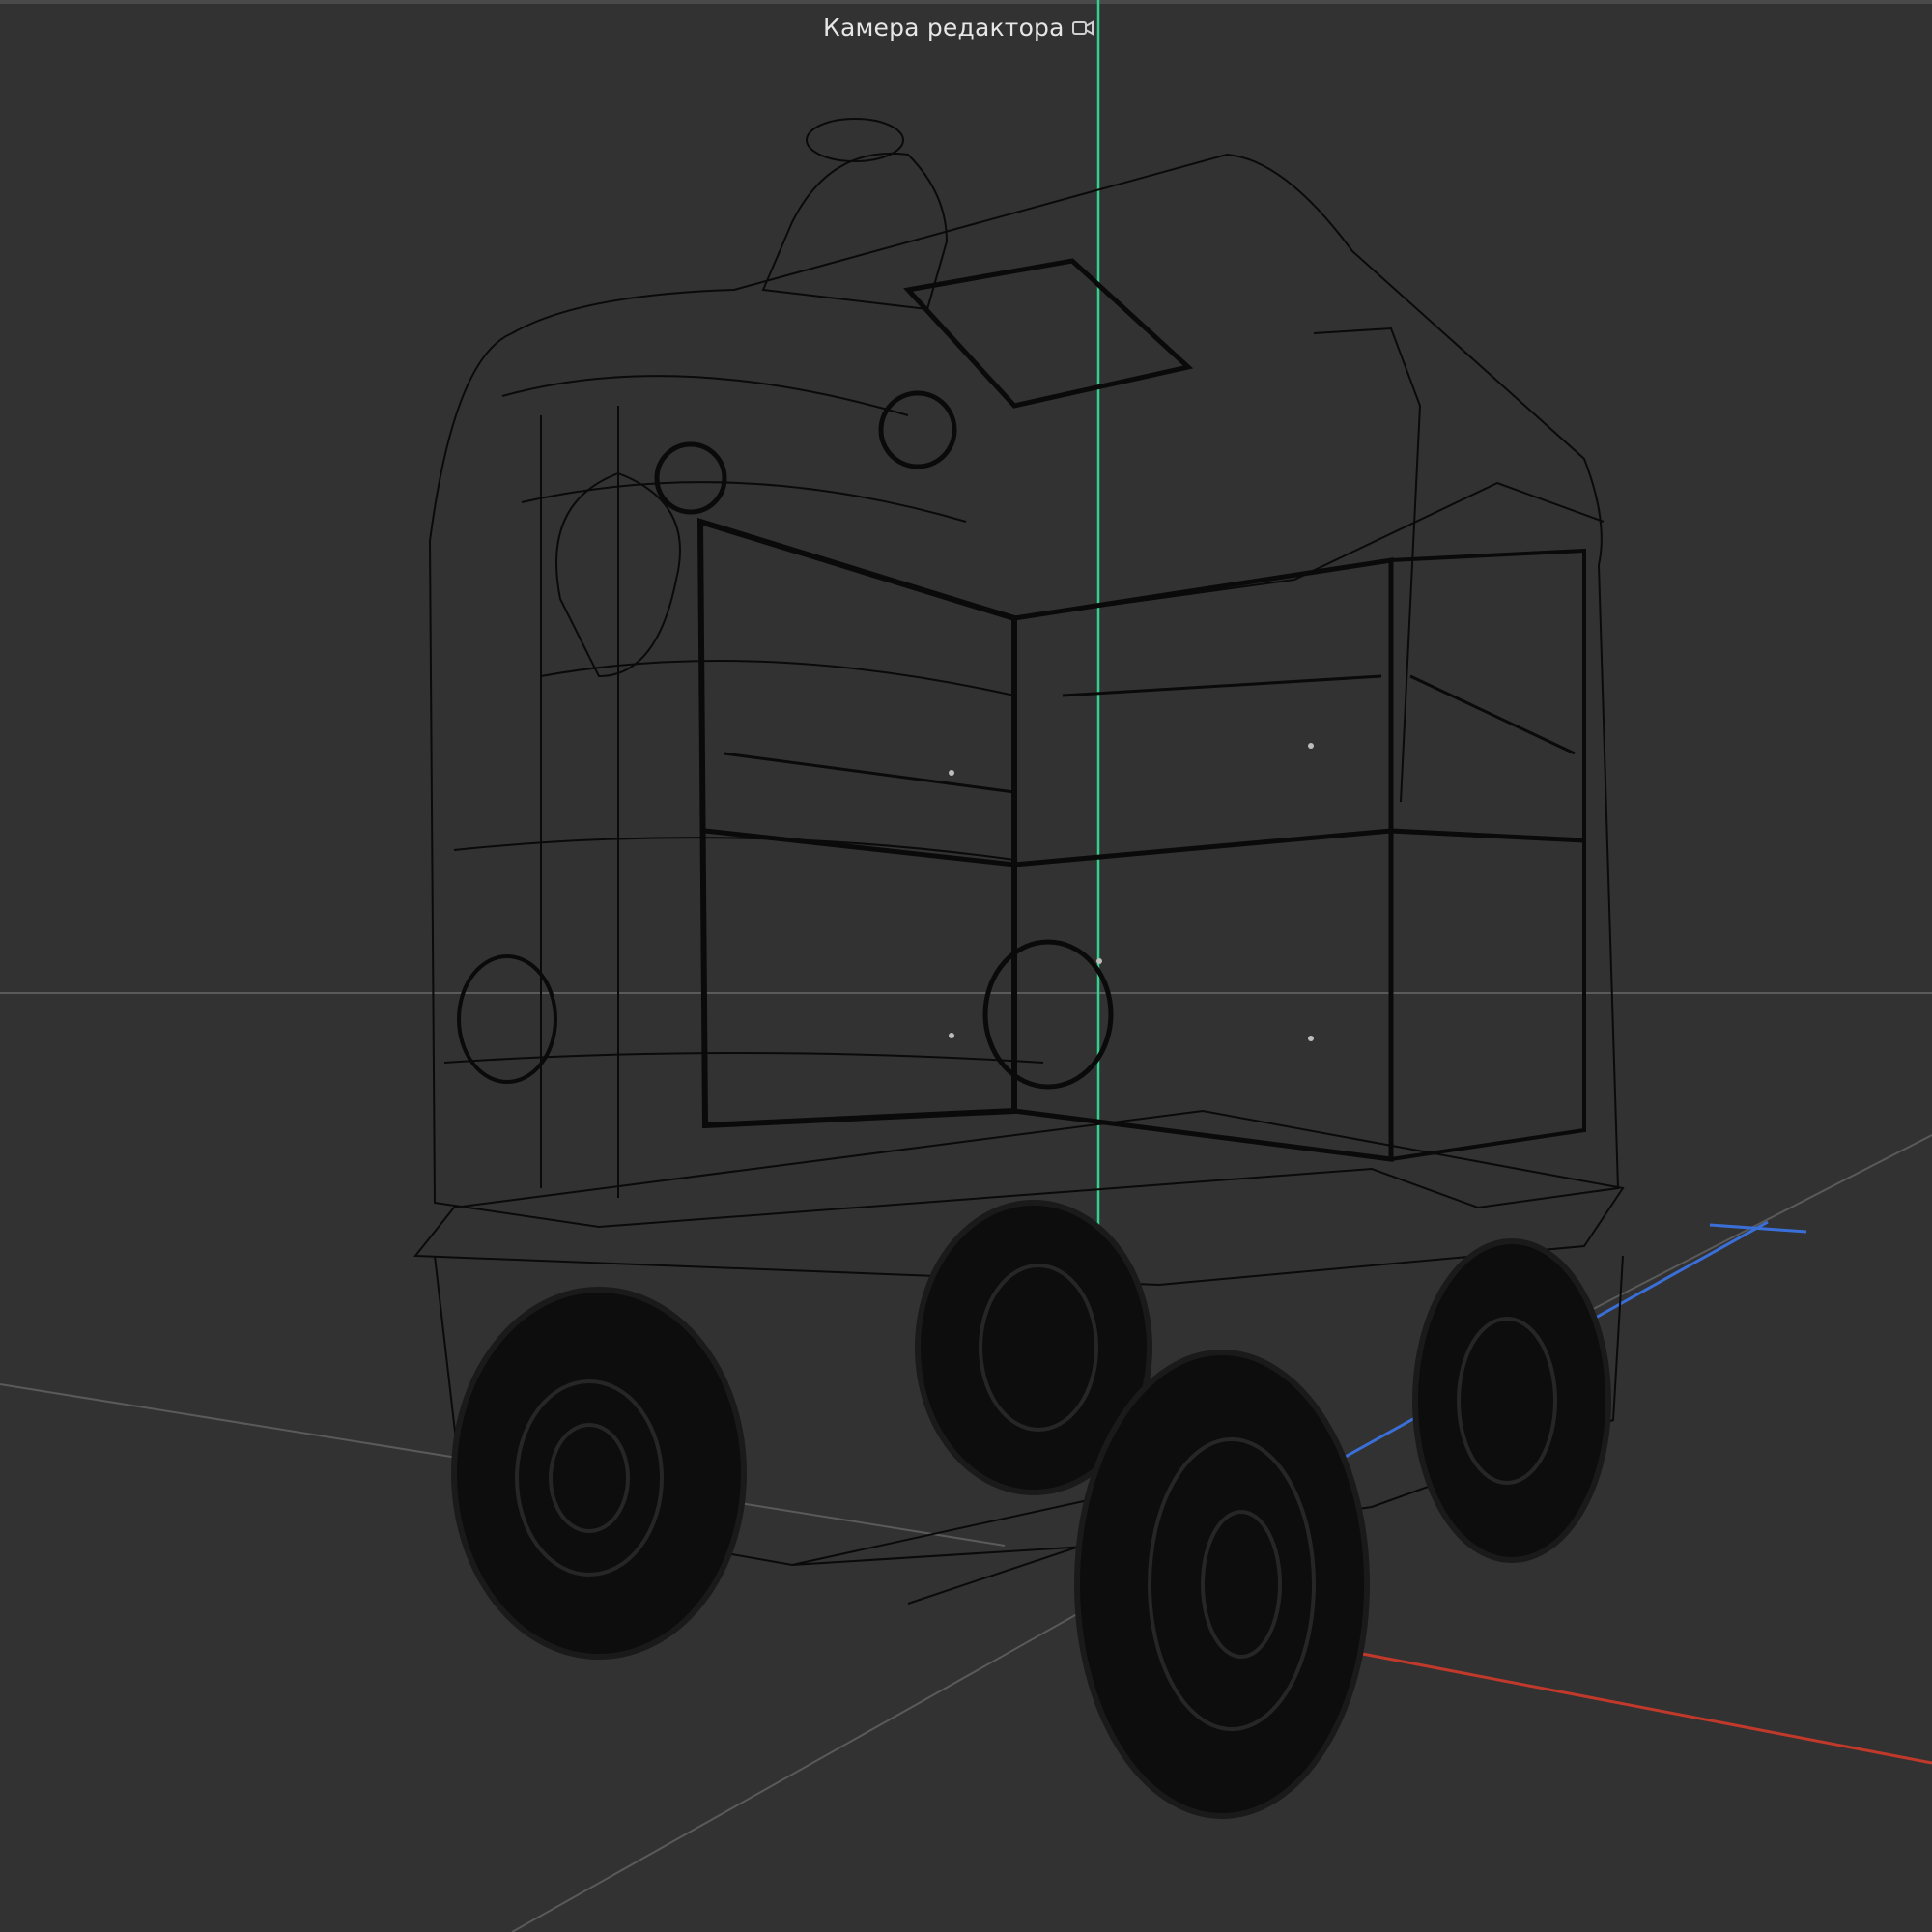 The height and width of the screenshot is (1932, 1932). I want to click on vertex-markers, so click(1131, 892).